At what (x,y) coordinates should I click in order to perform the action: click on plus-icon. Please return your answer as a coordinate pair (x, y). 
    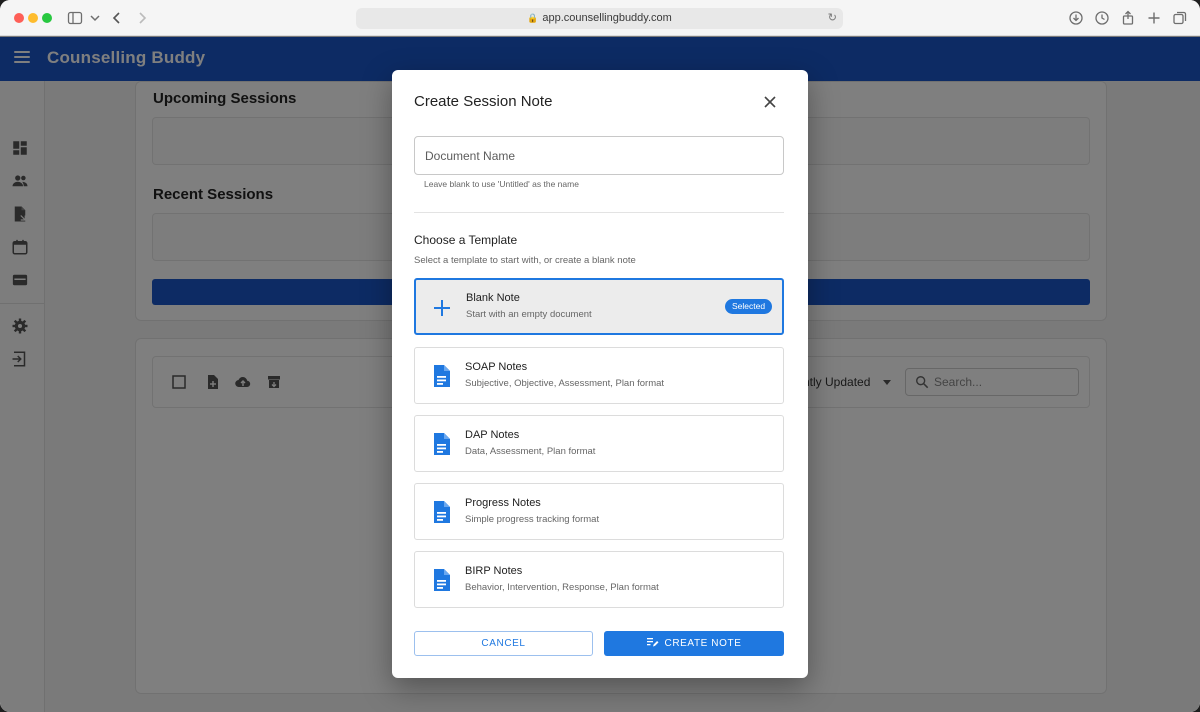
    Looking at the image, I should click on (442, 308).